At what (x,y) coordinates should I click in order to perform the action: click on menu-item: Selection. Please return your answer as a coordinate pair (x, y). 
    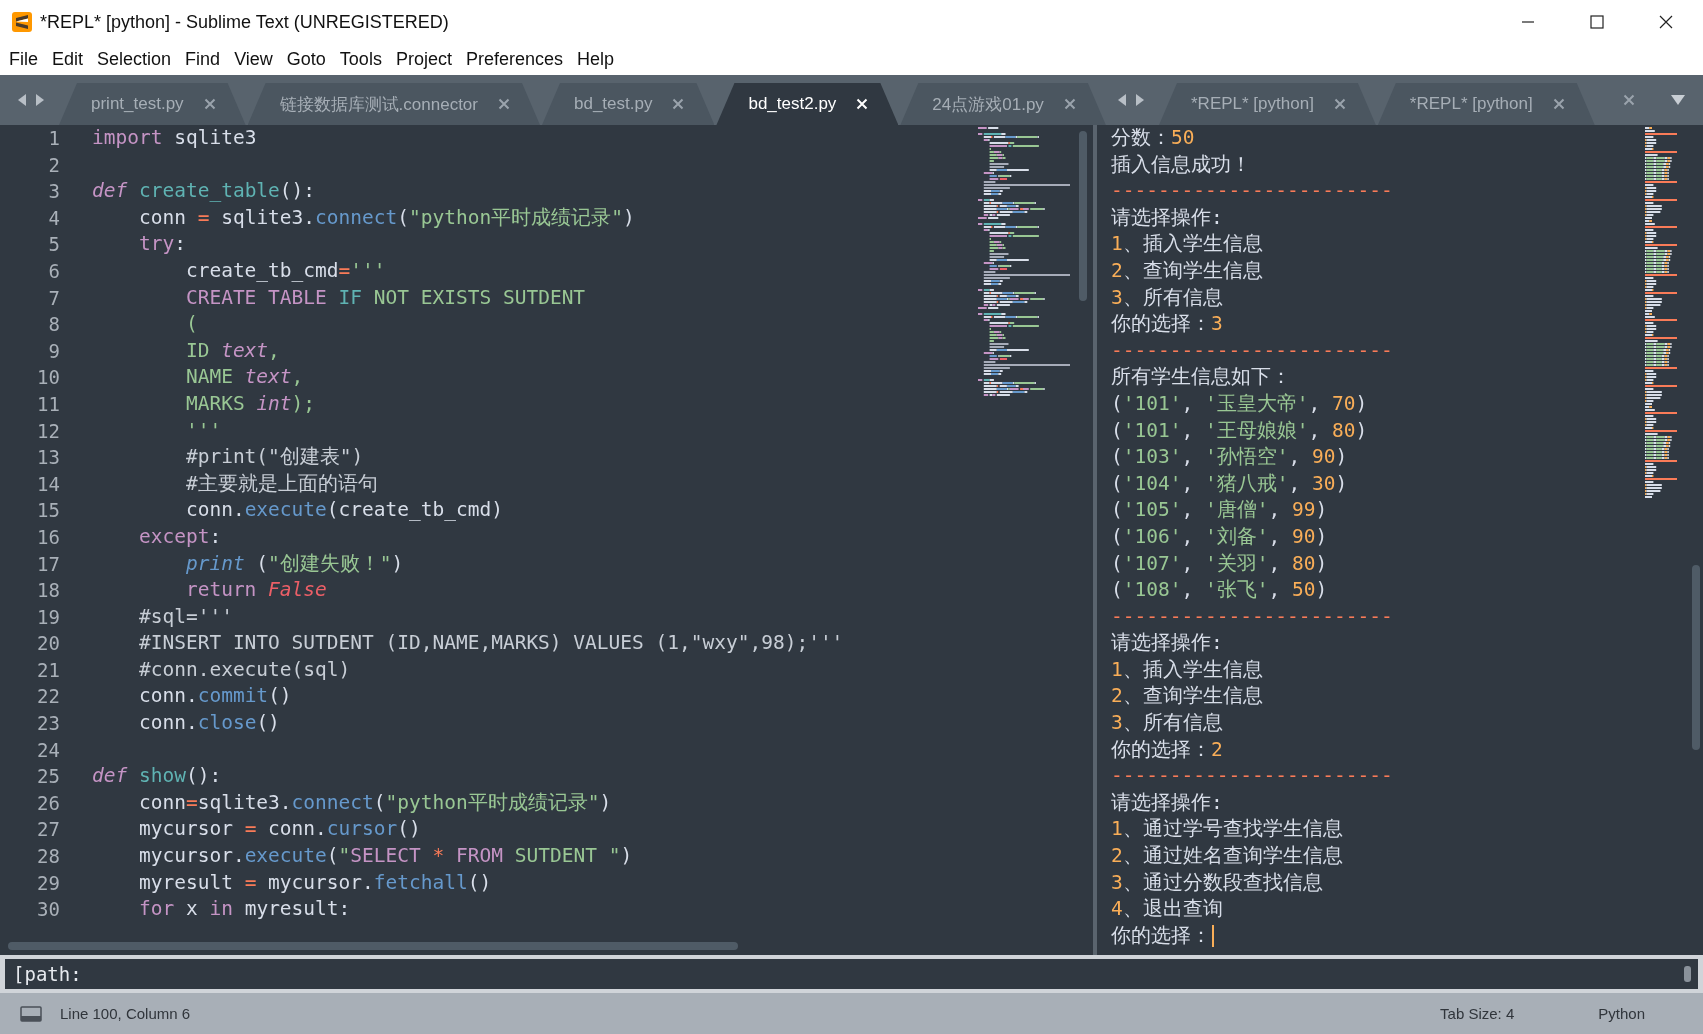
    Looking at the image, I should click on (134, 59).